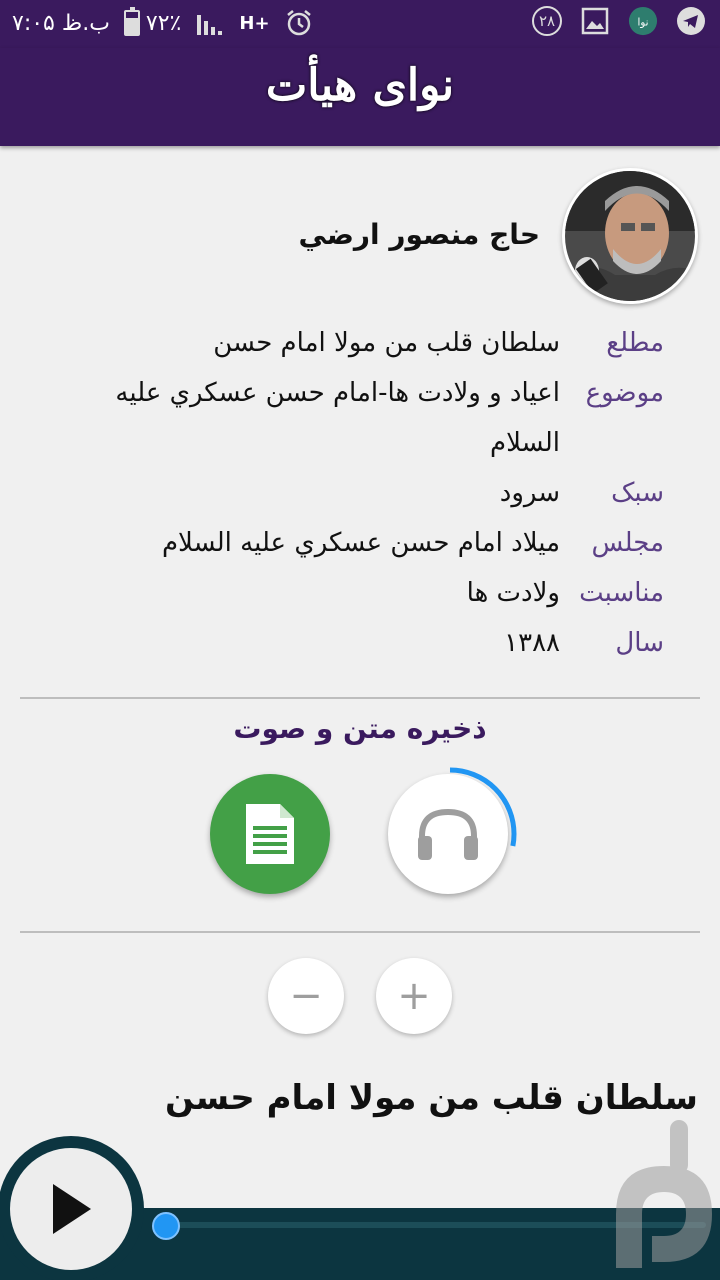 Image resolution: width=720 pixels, height=1280 pixels. Describe the element at coordinates (419, 234) in the screenshot. I see `singer-name: حاج منصور ارضي` at that location.